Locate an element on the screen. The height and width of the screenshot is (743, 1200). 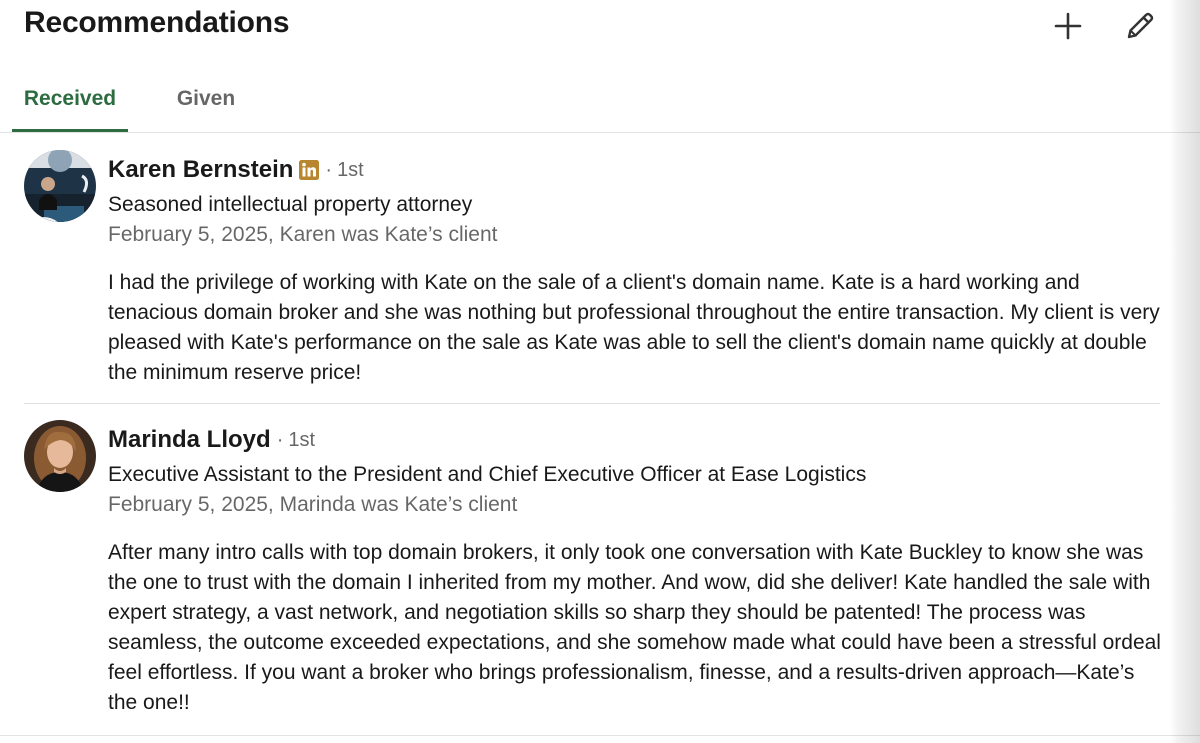
add-recommendation-button is located at coordinates (1068, 26).